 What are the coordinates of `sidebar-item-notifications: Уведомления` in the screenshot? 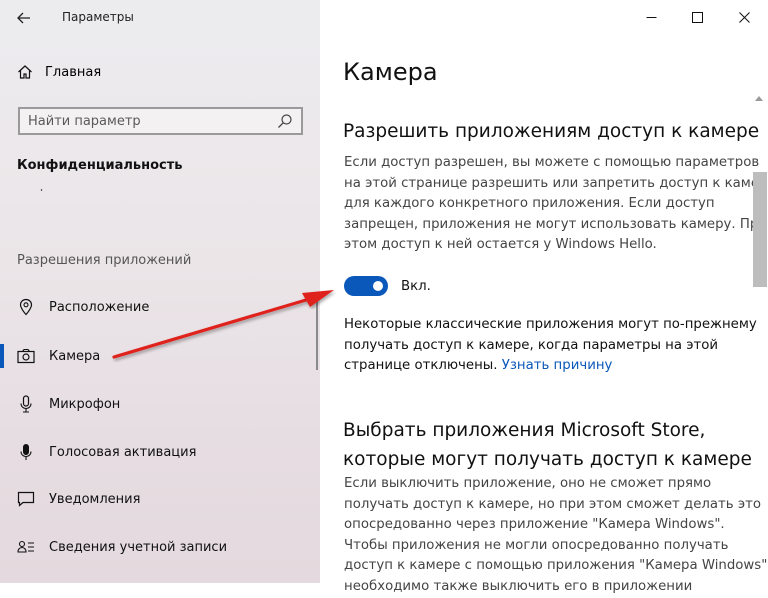 It's located at (78, 499).